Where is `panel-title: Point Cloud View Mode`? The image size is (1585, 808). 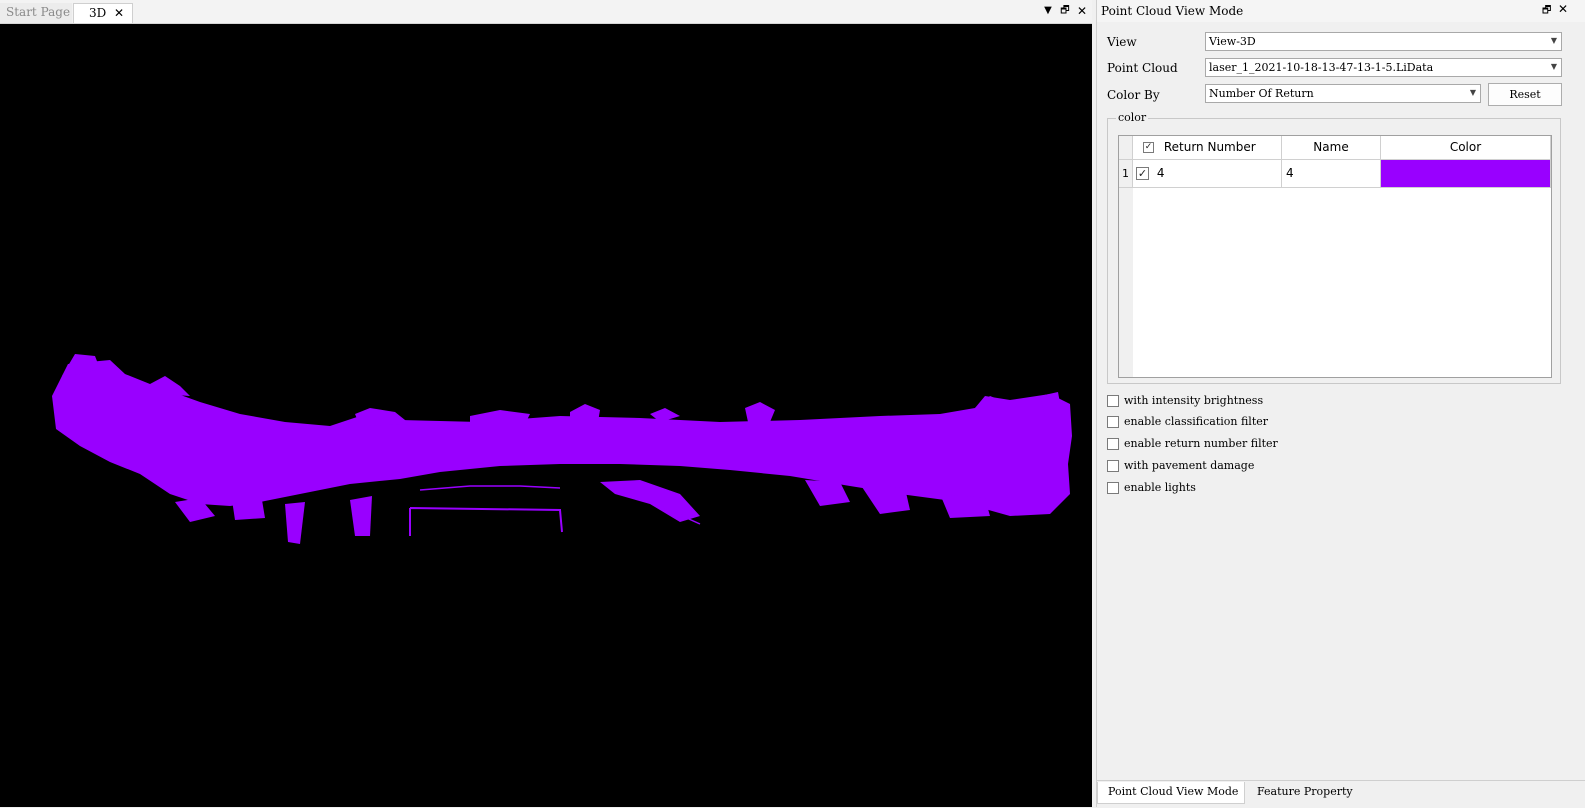
panel-title: Point Cloud View Mode is located at coordinates (1172, 11).